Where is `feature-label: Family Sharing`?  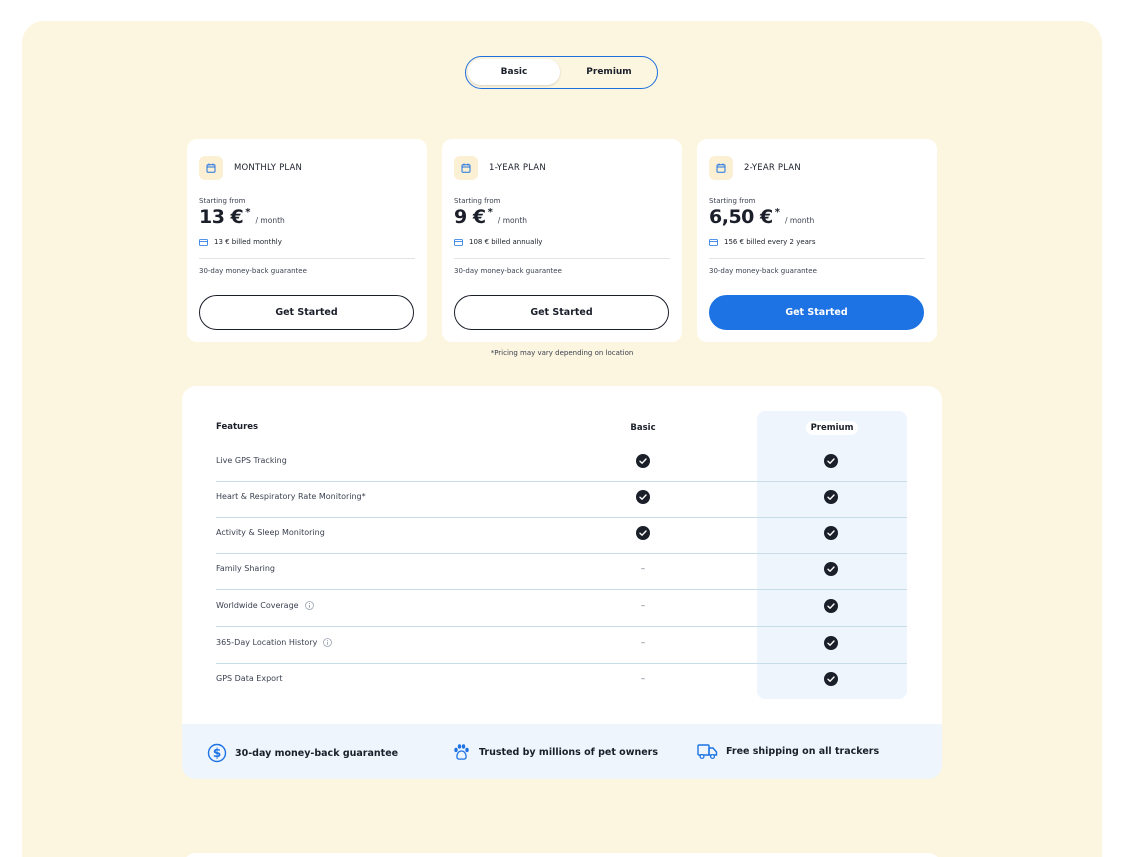 feature-label: Family Sharing is located at coordinates (245, 568).